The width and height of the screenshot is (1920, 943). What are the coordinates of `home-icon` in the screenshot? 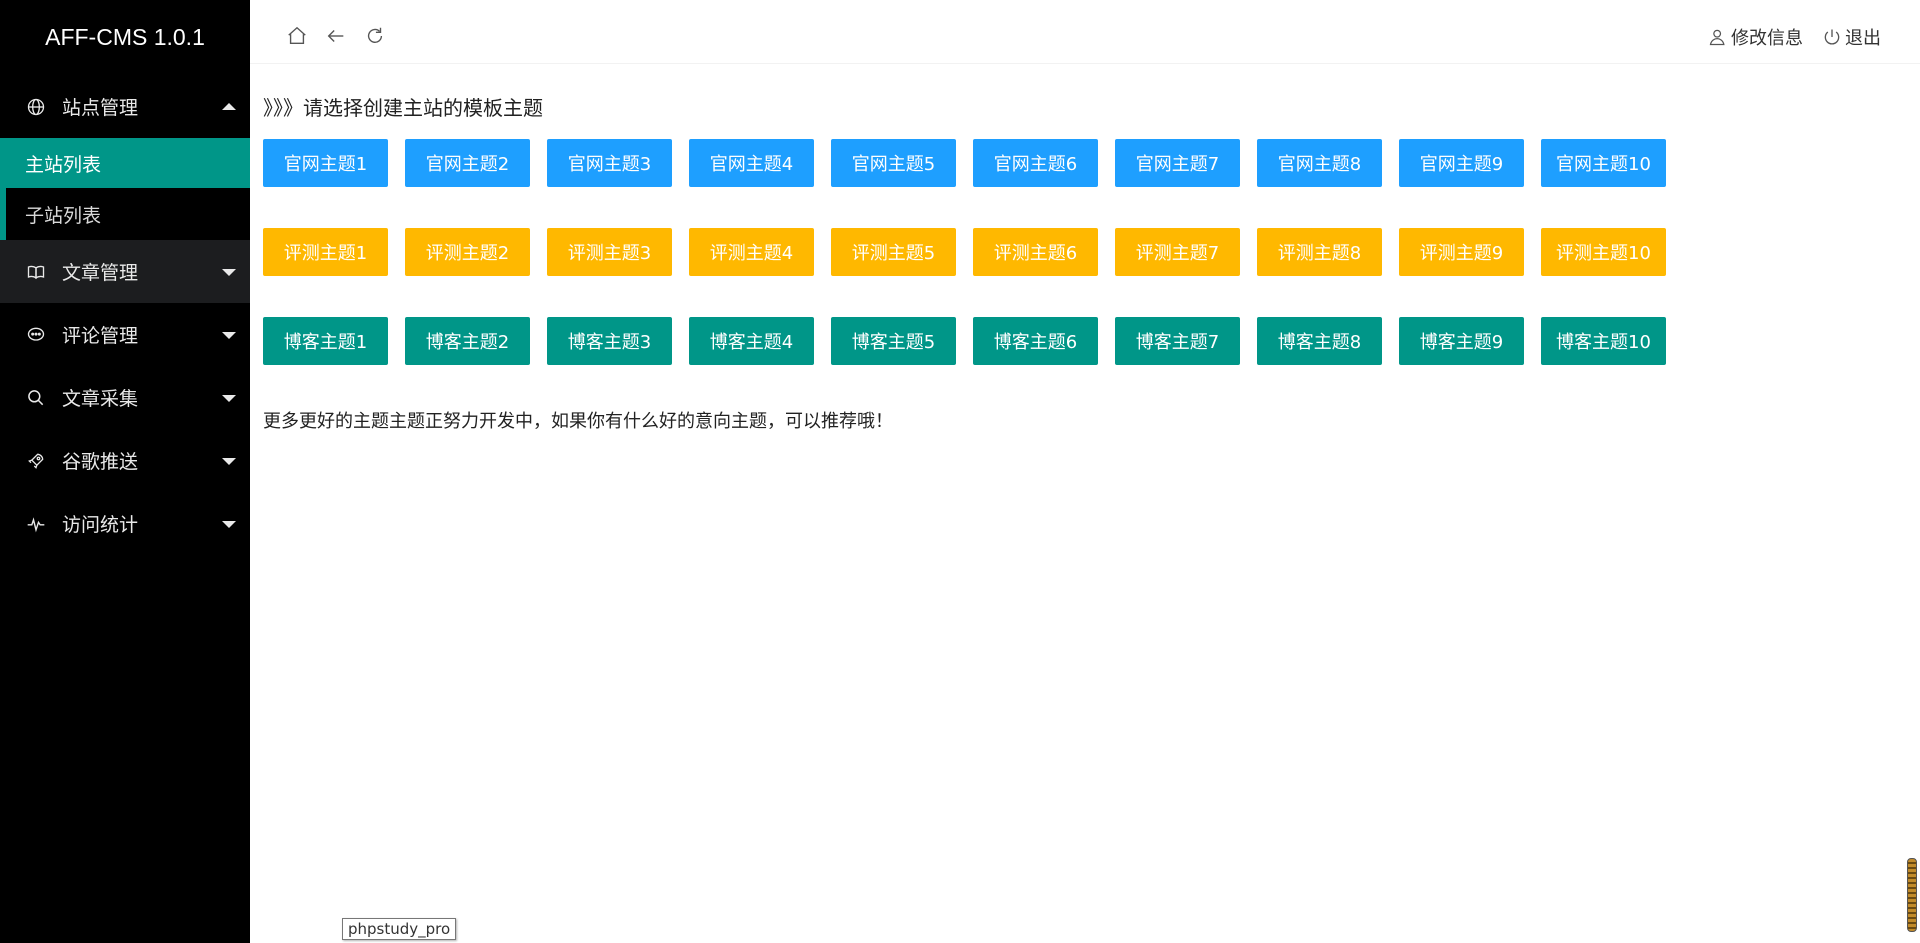 It's located at (297, 36).